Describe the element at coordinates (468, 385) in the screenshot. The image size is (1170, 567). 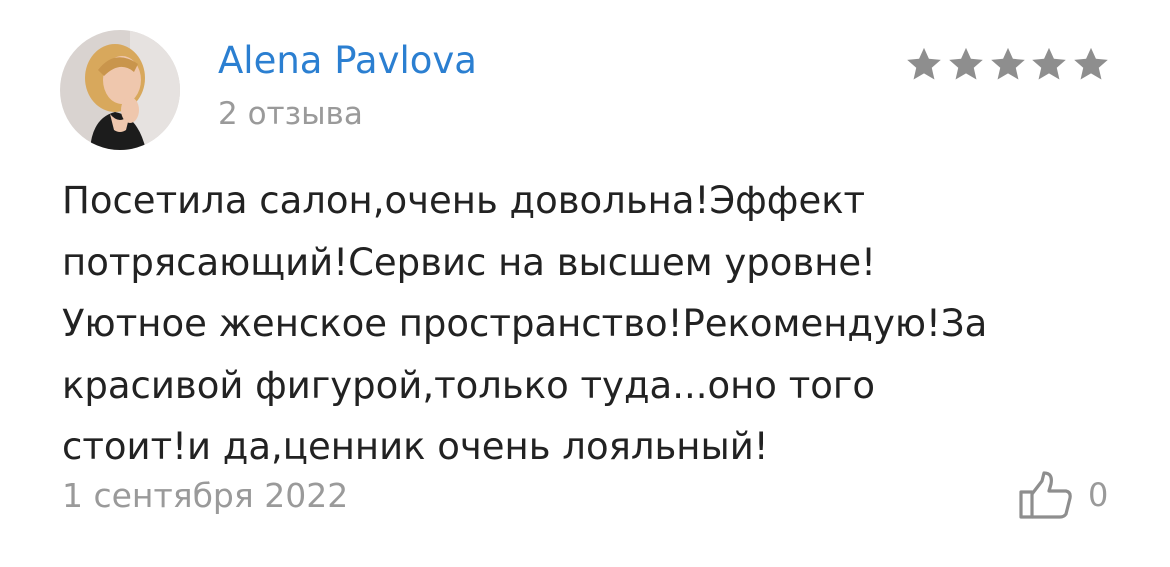
I see `review-text-line: красивой фигурой,только туда...оно того` at that location.